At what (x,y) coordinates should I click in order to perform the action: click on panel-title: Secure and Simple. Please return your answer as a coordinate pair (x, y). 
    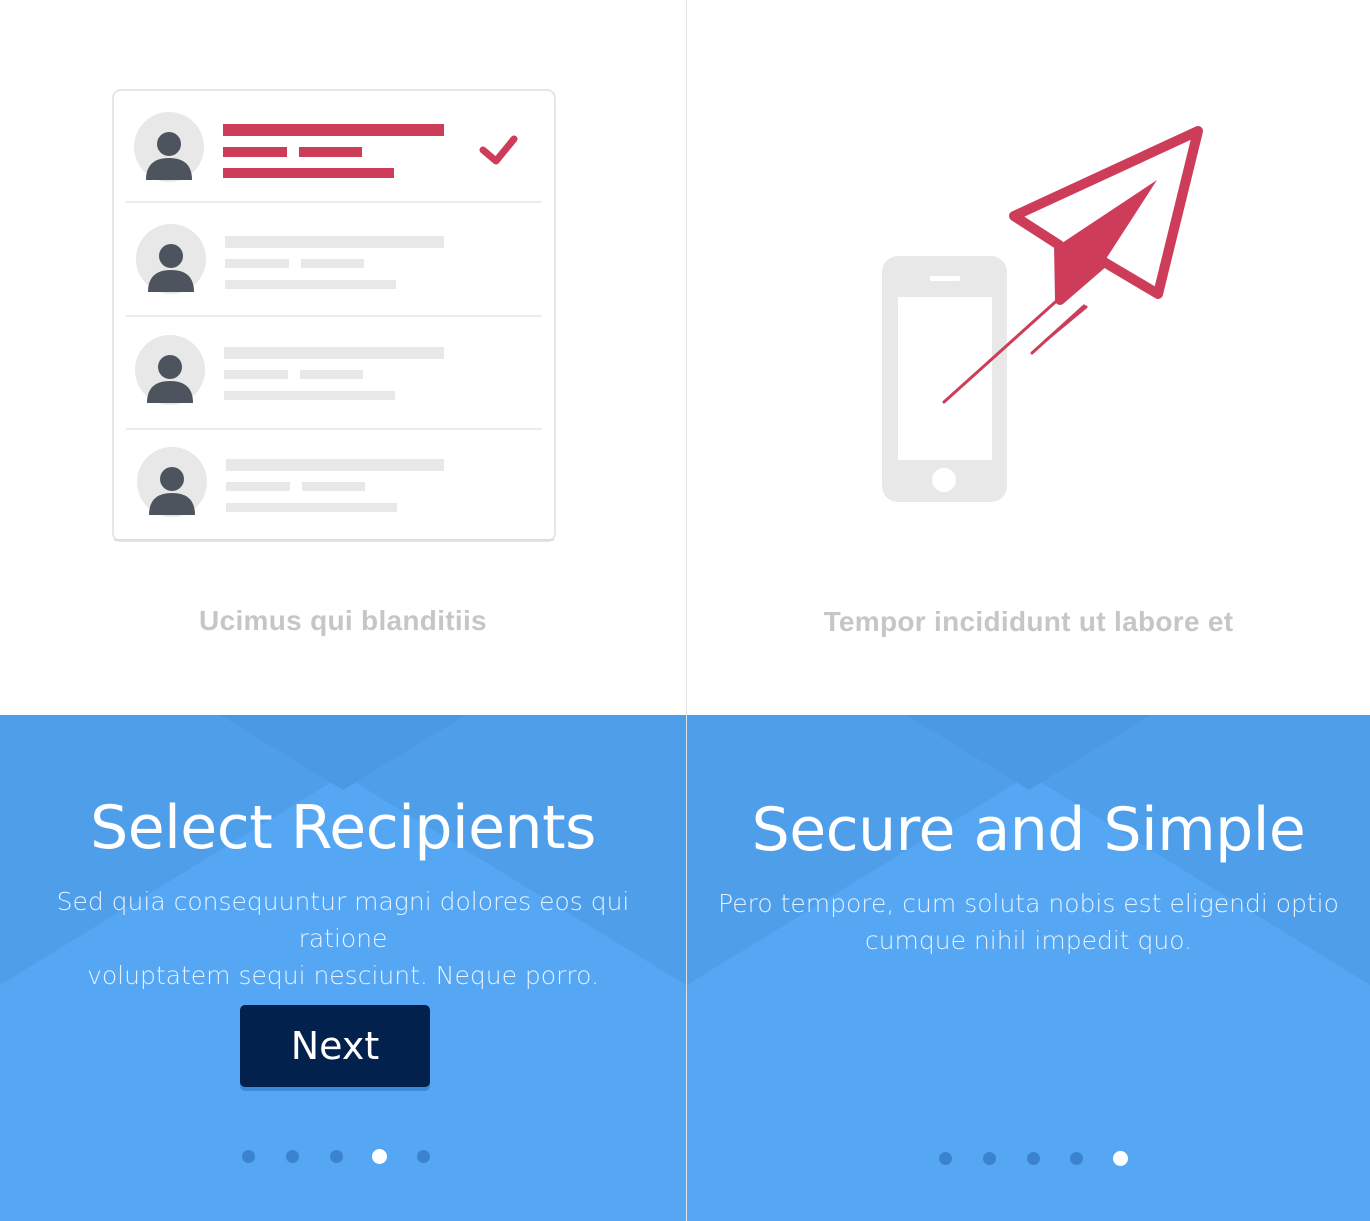
    Looking at the image, I should click on (1028, 830).